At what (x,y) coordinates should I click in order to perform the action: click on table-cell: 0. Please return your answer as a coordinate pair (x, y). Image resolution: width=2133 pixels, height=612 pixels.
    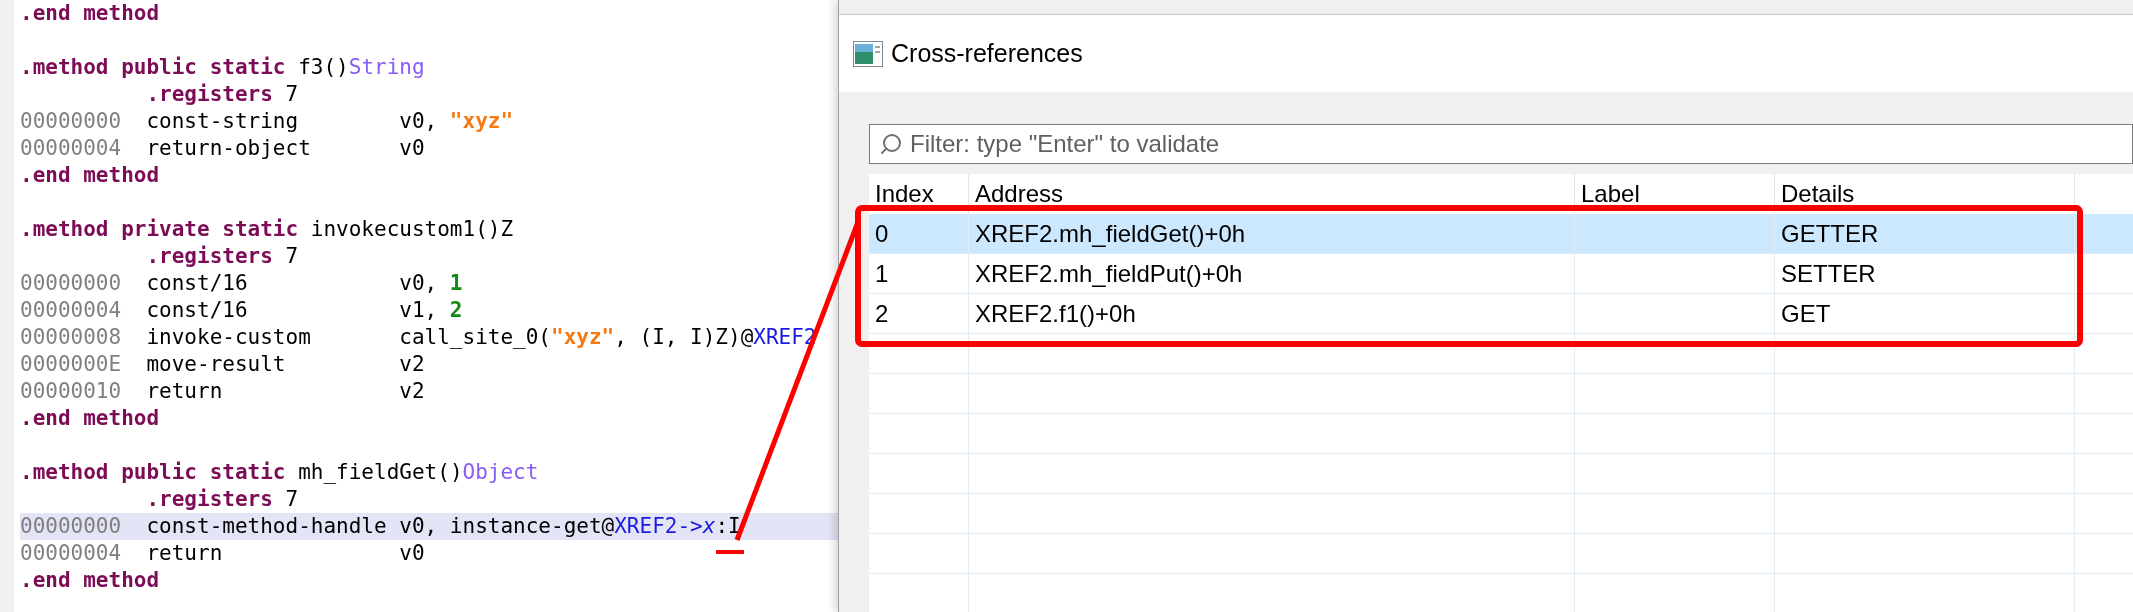
    Looking at the image, I should click on (919, 233).